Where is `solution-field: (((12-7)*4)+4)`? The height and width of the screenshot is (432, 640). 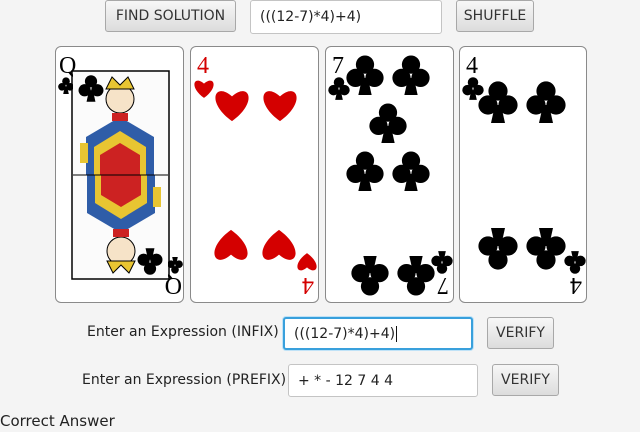
solution-field: (((12-7)*4)+4) is located at coordinates (346, 17).